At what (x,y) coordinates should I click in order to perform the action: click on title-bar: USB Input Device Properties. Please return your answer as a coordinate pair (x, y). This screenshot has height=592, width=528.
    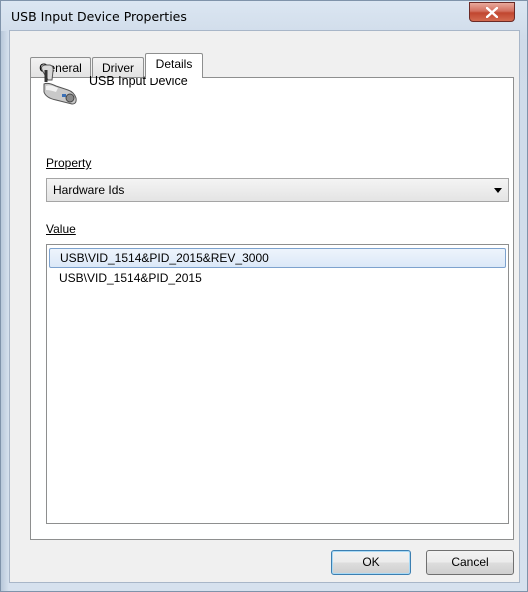
    Looking at the image, I should click on (264, 16).